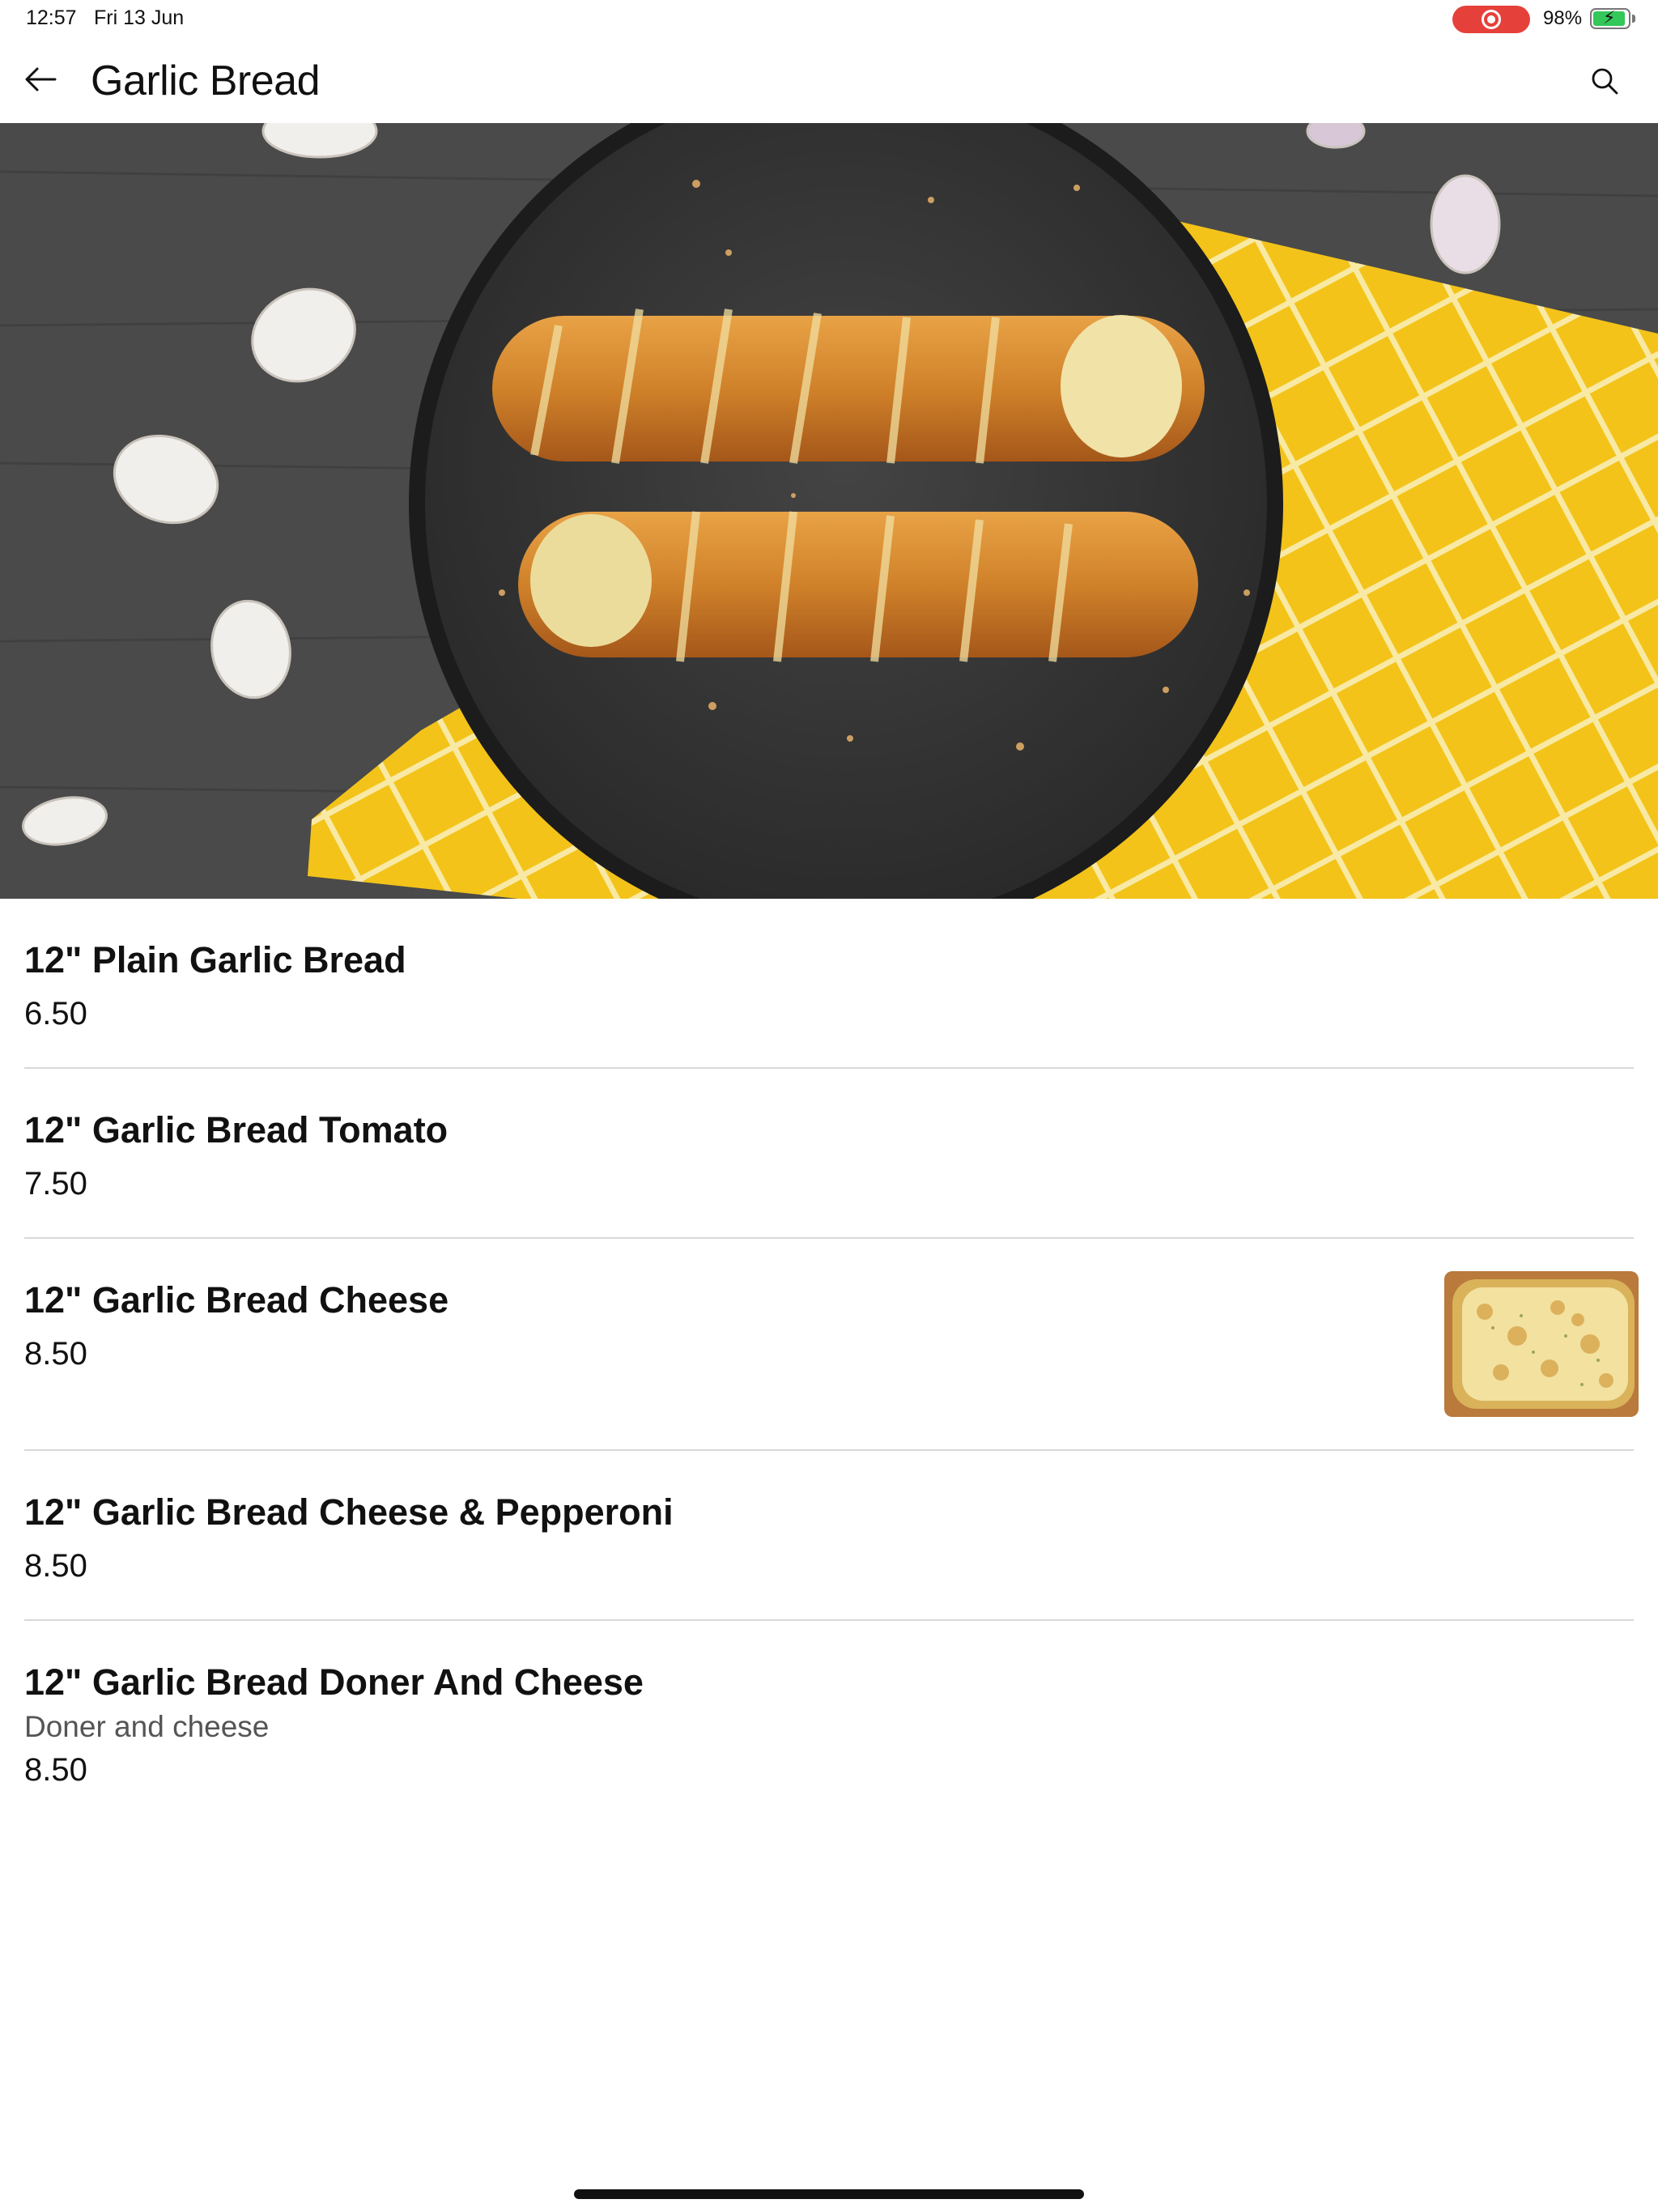 This screenshot has width=1658, height=2212. What do you see at coordinates (1563, 18) in the screenshot?
I see `battery-percentage: 98%` at bounding box center [1563, 18].